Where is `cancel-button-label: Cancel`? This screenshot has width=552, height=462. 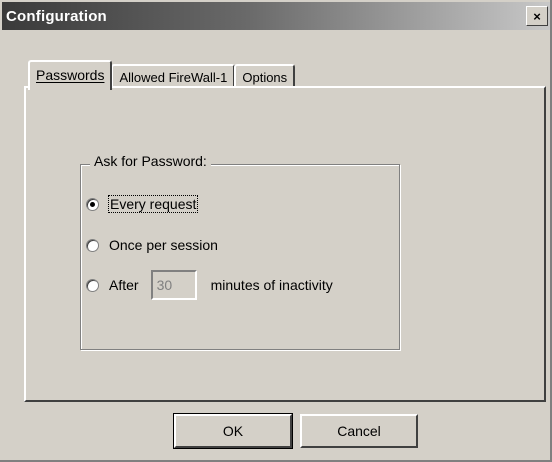 cancel-button-label: Cancel is located at coordinates (359, 431).